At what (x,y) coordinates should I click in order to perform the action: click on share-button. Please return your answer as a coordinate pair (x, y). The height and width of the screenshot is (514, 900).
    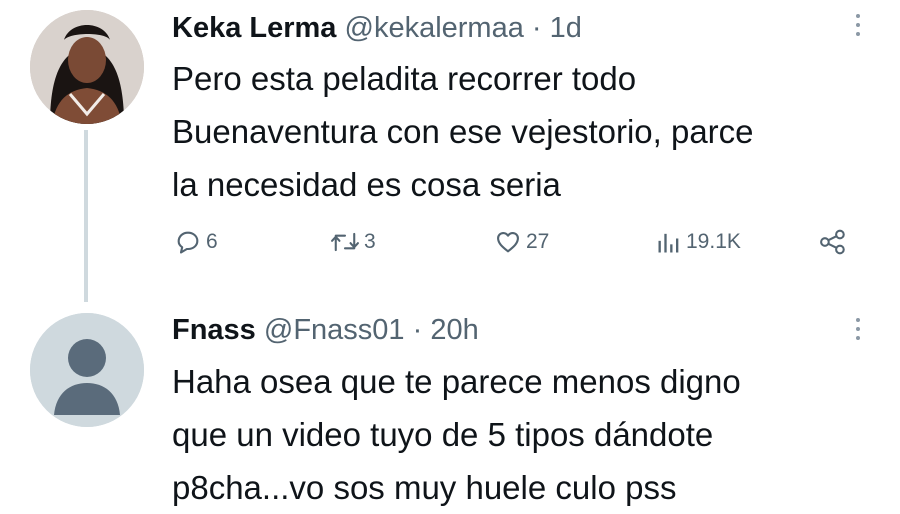
    Looking at the image, I should click on (833, 242).